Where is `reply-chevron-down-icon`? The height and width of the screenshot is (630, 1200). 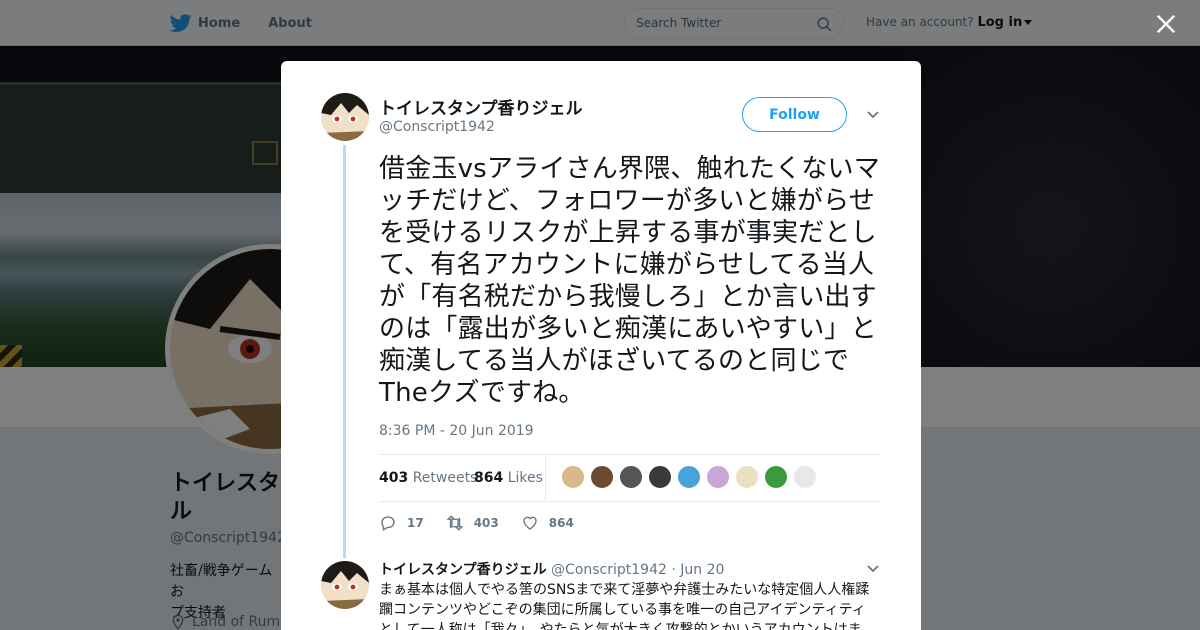 reply-chevron-down-icon is located at coordinates (873, 569).